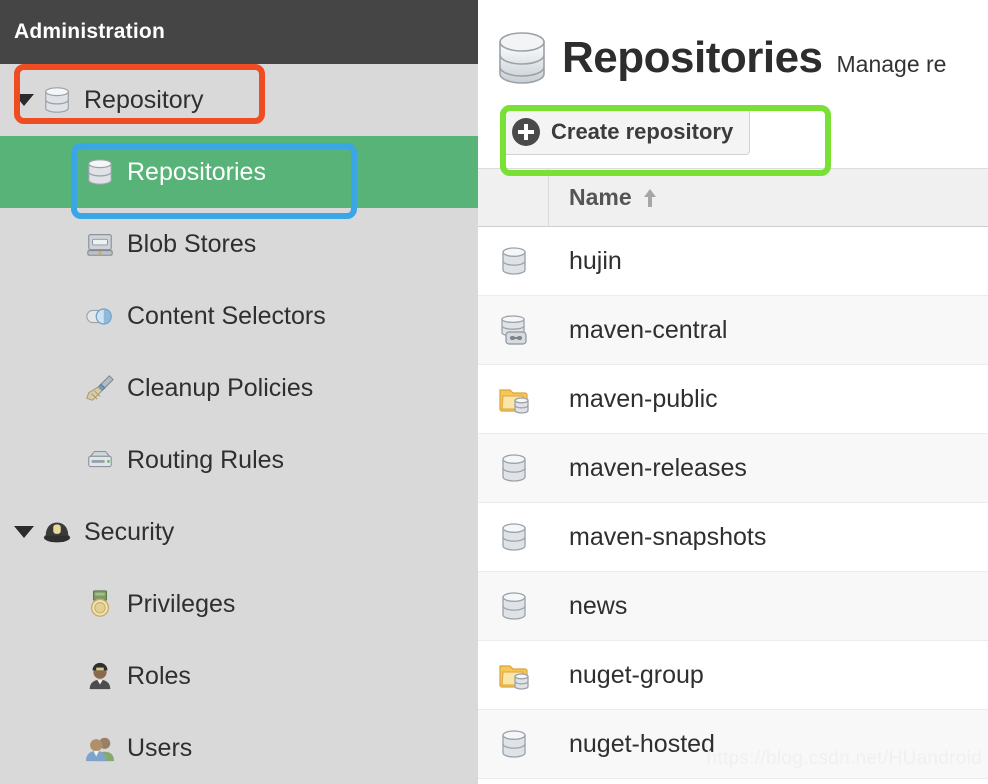 Image resolution: width=988 pixels, height=784 pixels. Describe the element at coordinates (636, 674) in the screenshot. I see `repository-name-cell: nuget-group` at that location.